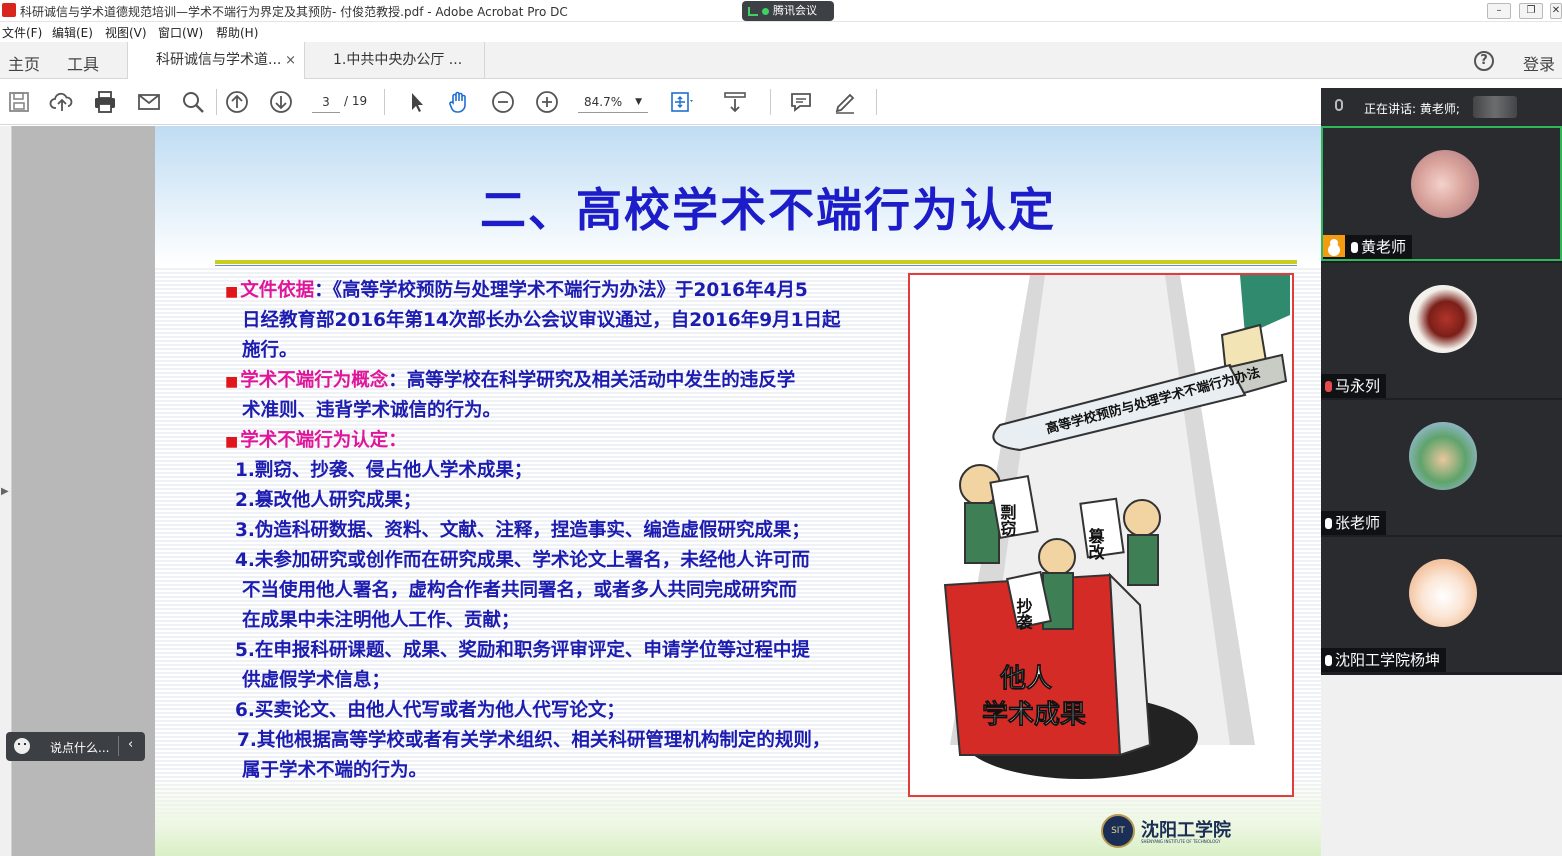 This screenshot has width=1562, height=856. Describe the element at coordinates (326, 102) in the screenshot. I see `page-number-input: 3` at that location.